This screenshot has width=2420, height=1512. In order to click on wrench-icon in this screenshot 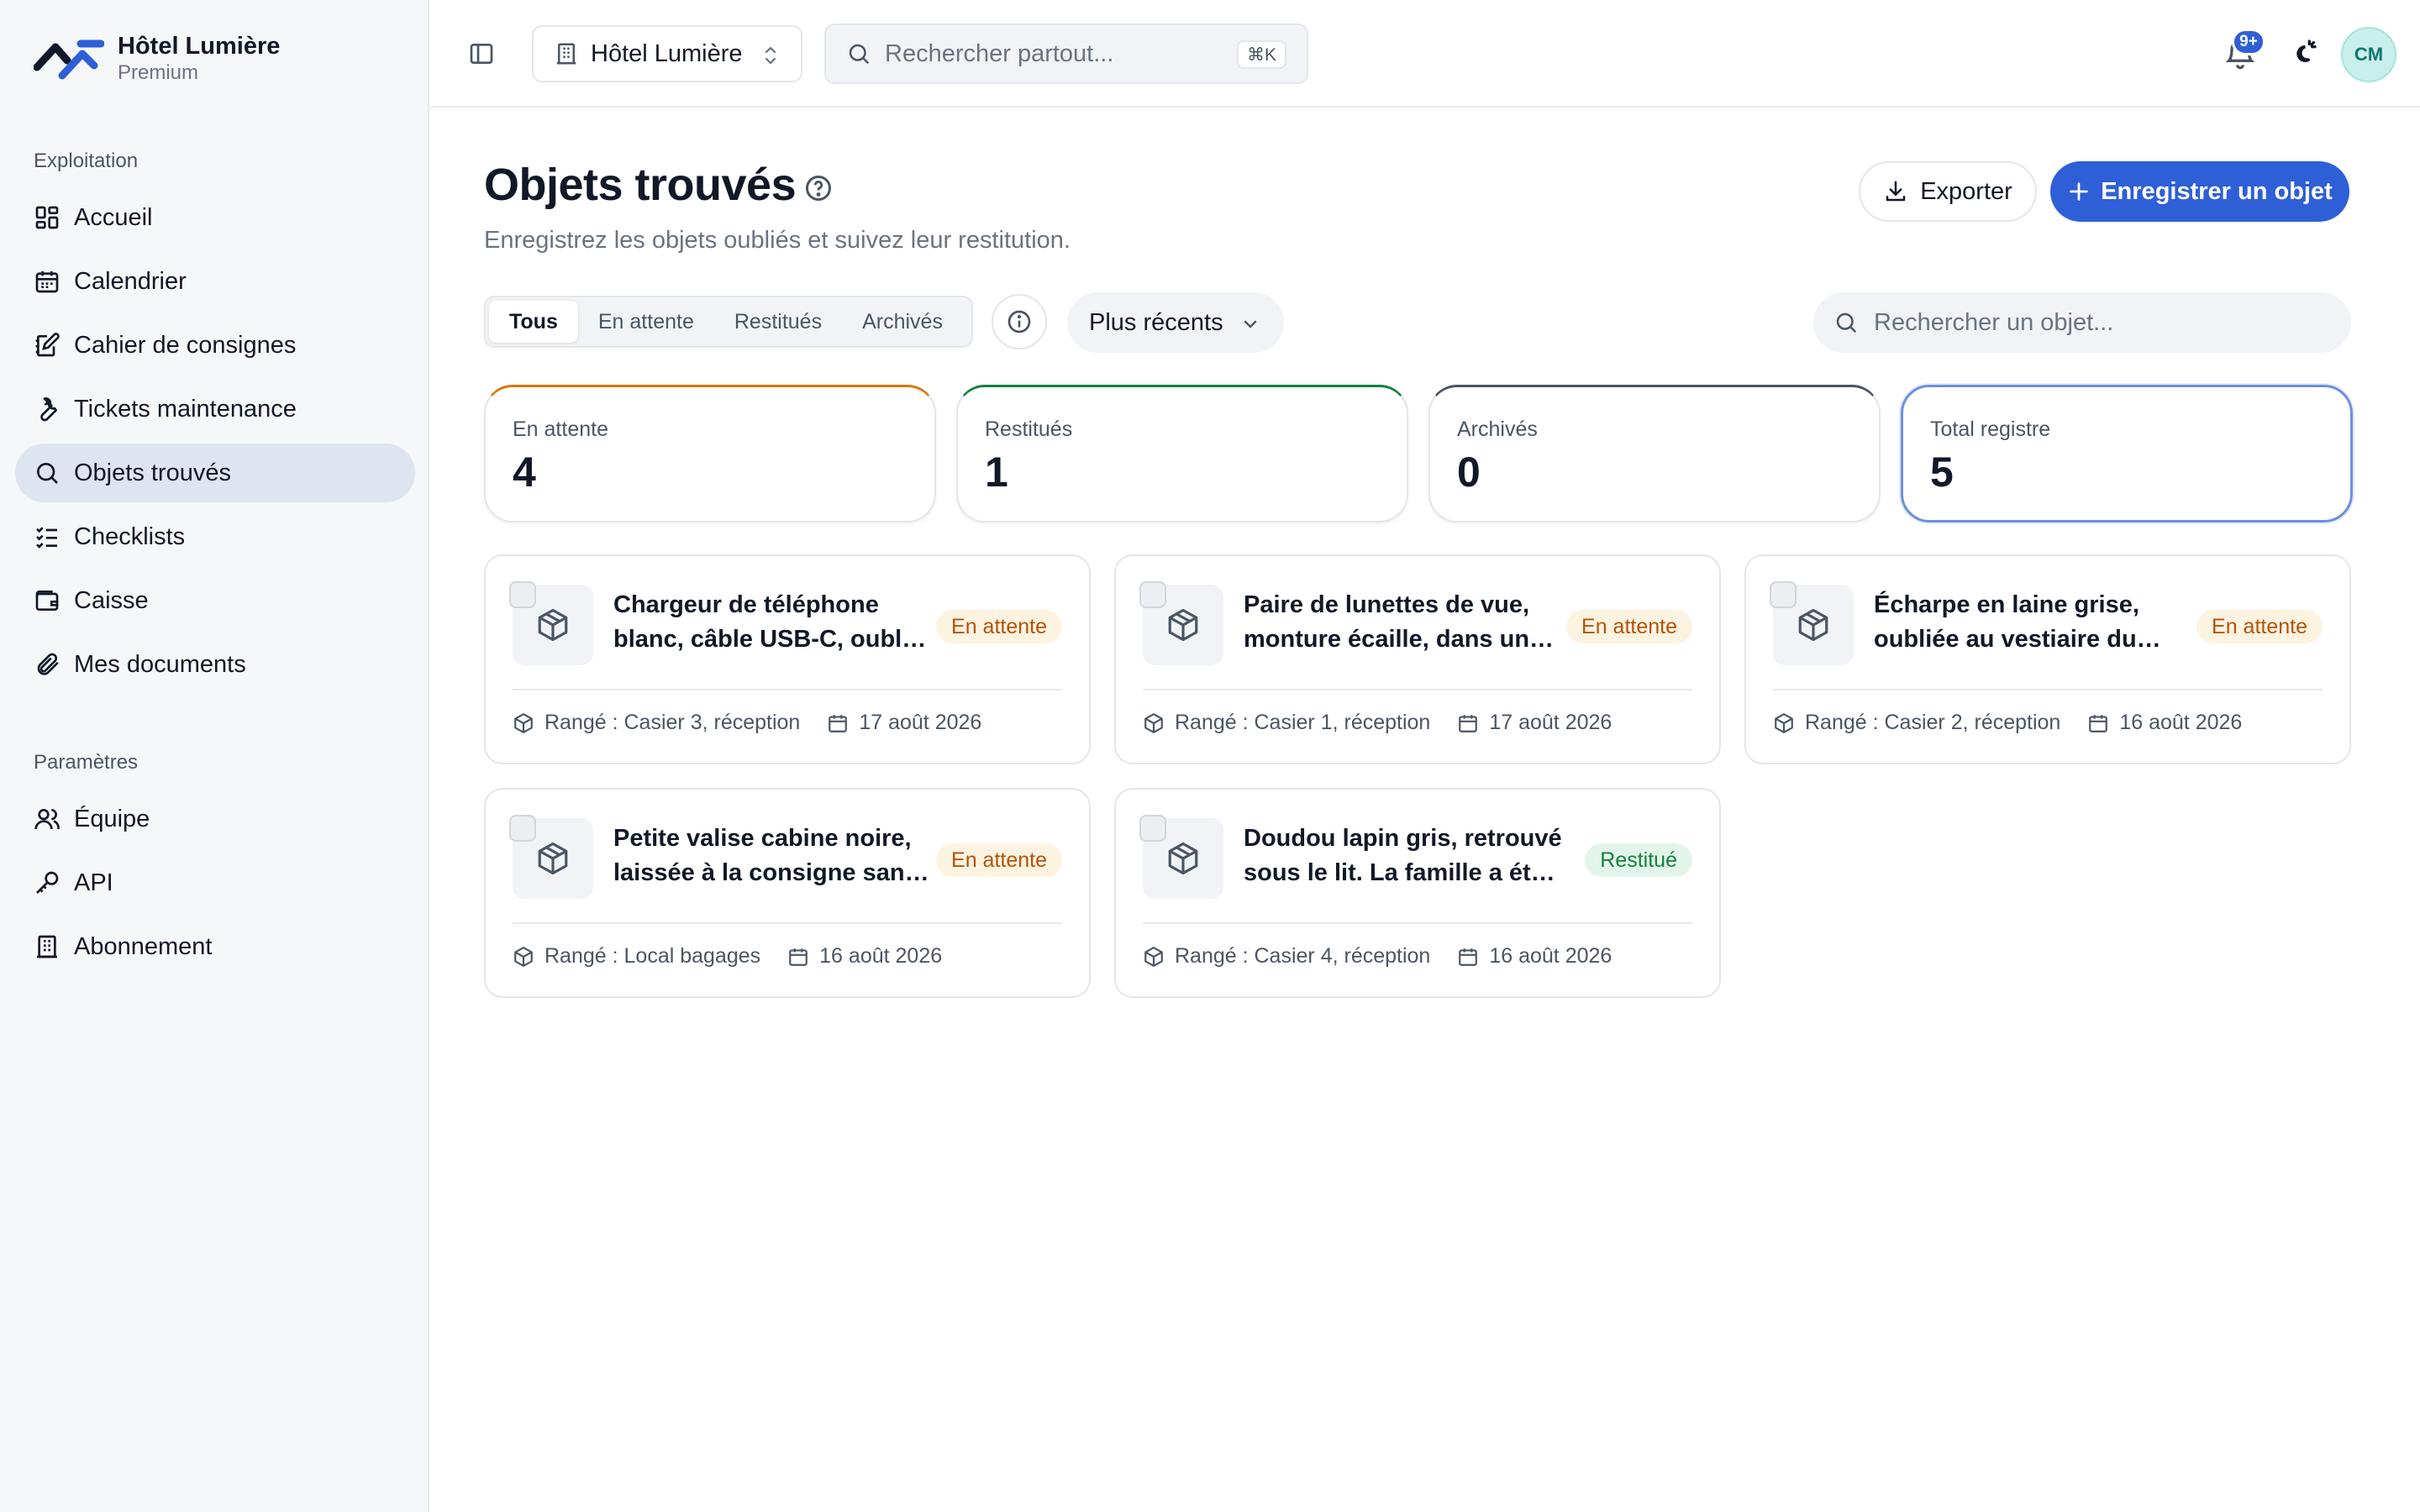, I will do `click(49, 409)`.